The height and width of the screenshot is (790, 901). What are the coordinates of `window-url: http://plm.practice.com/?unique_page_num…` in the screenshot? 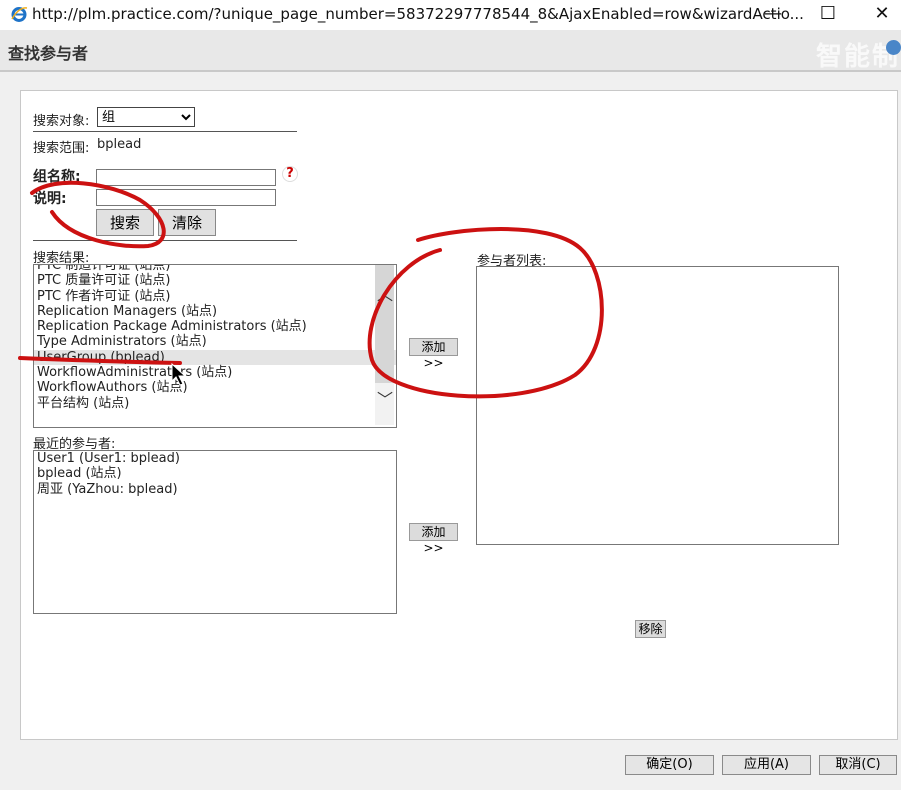 It's located at (418, 14).